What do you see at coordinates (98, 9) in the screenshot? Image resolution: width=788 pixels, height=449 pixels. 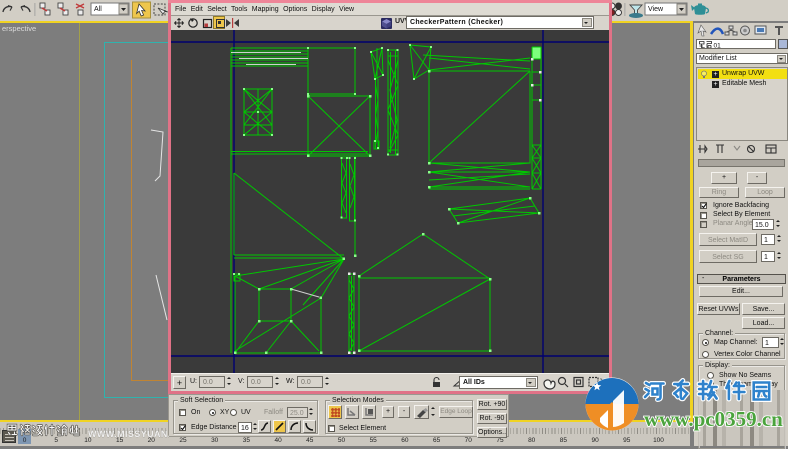 I see `svg-text: All` at bounding box center [98, 9].